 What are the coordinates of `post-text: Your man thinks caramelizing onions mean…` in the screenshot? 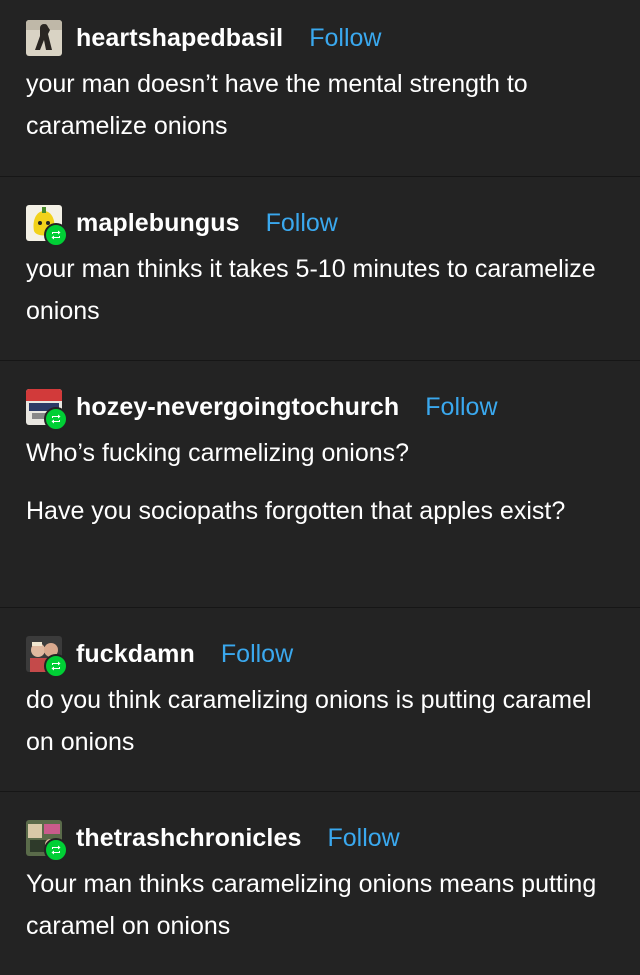 It's located at (311, 905).